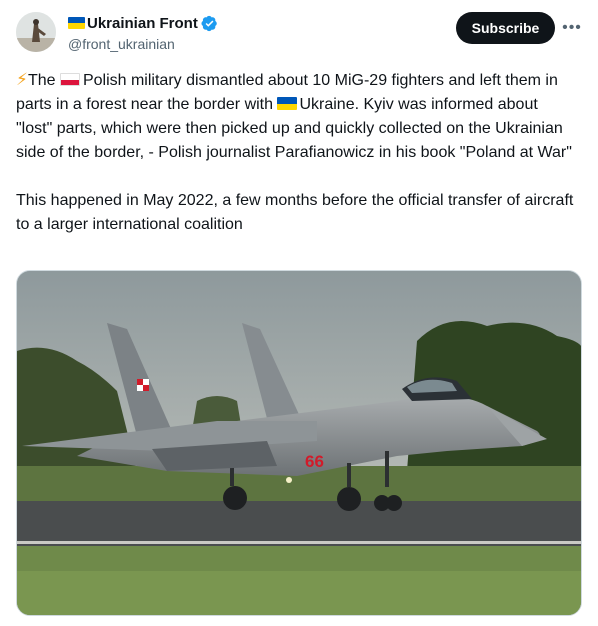 This screenshot has height=626, width=598. I want to click on more-options-icon: •••, so click(572, 28).